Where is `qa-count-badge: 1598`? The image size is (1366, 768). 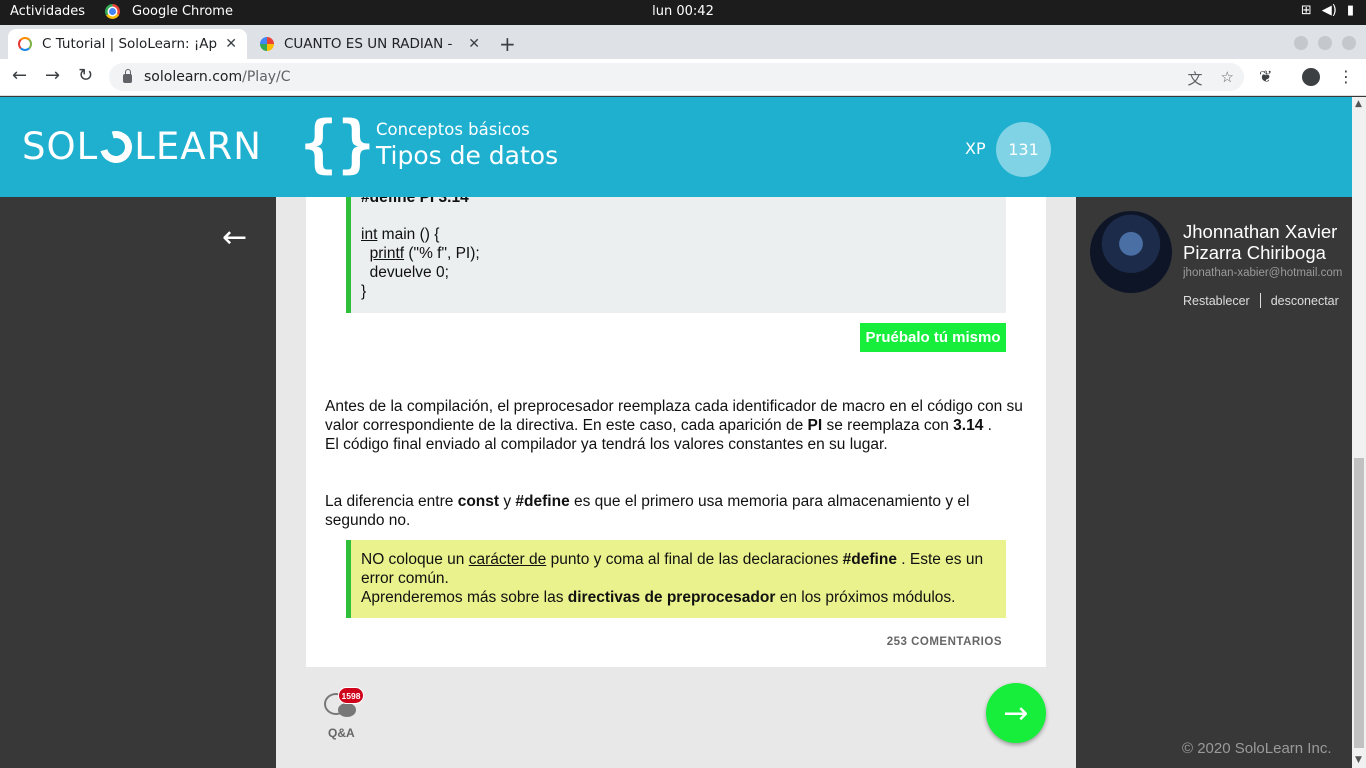 qa-count-badge: 1598 is located at coordinates (351, 695).